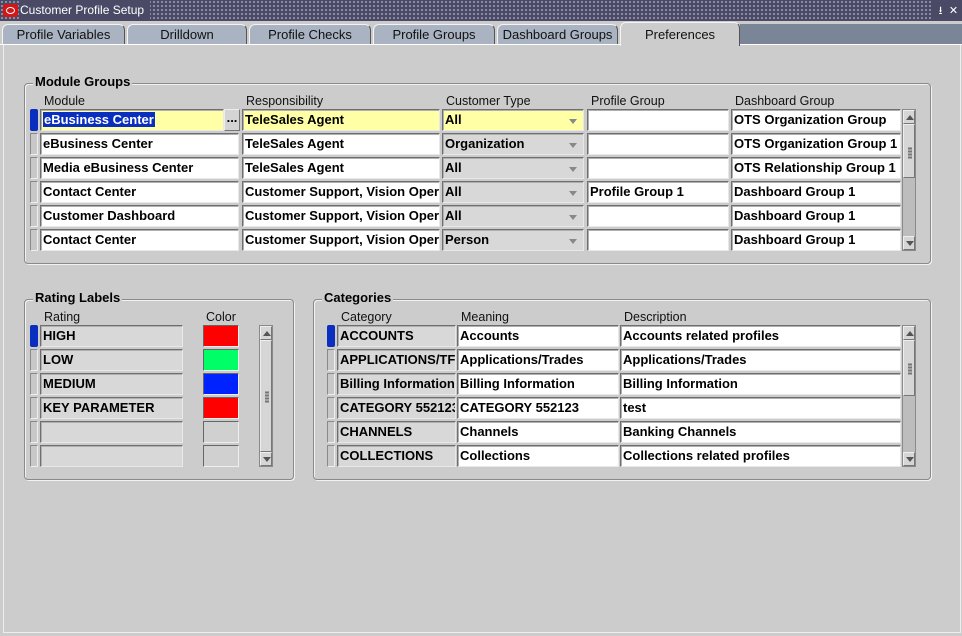 Image resolution: width=962 pixels, height=636 pixels. I want to click on rating-labels-scrollbar, so click(266, 396).